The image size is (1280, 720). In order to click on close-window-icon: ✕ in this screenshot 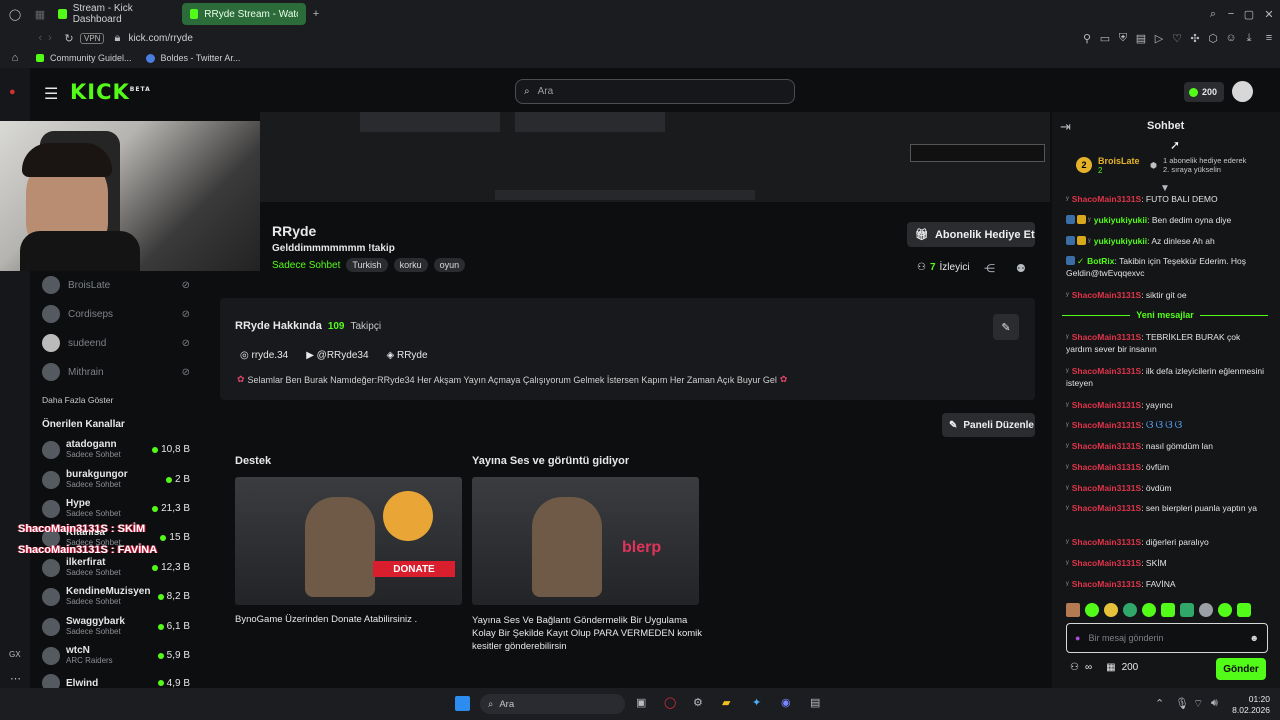, I will do `click(1269, 14)`.